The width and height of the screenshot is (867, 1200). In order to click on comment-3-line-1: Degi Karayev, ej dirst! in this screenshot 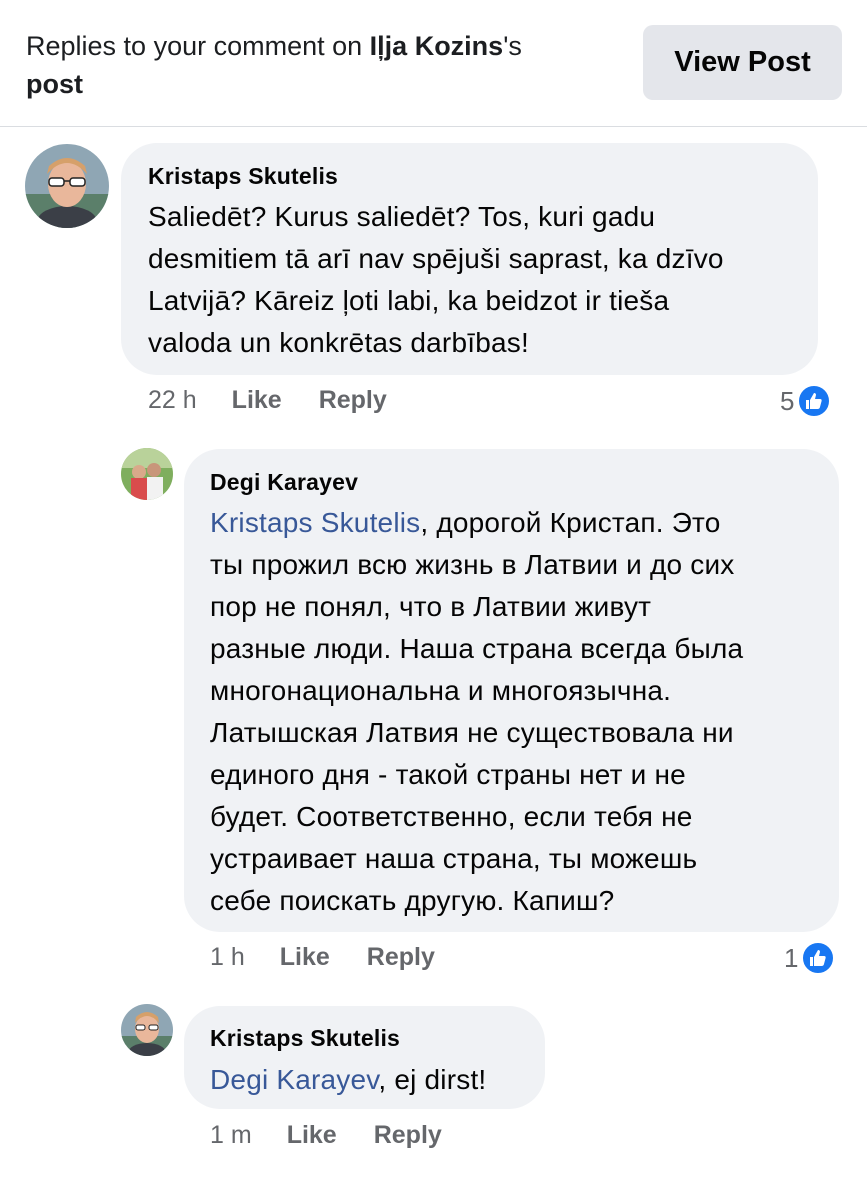, I will do `click(375, 1080)`.